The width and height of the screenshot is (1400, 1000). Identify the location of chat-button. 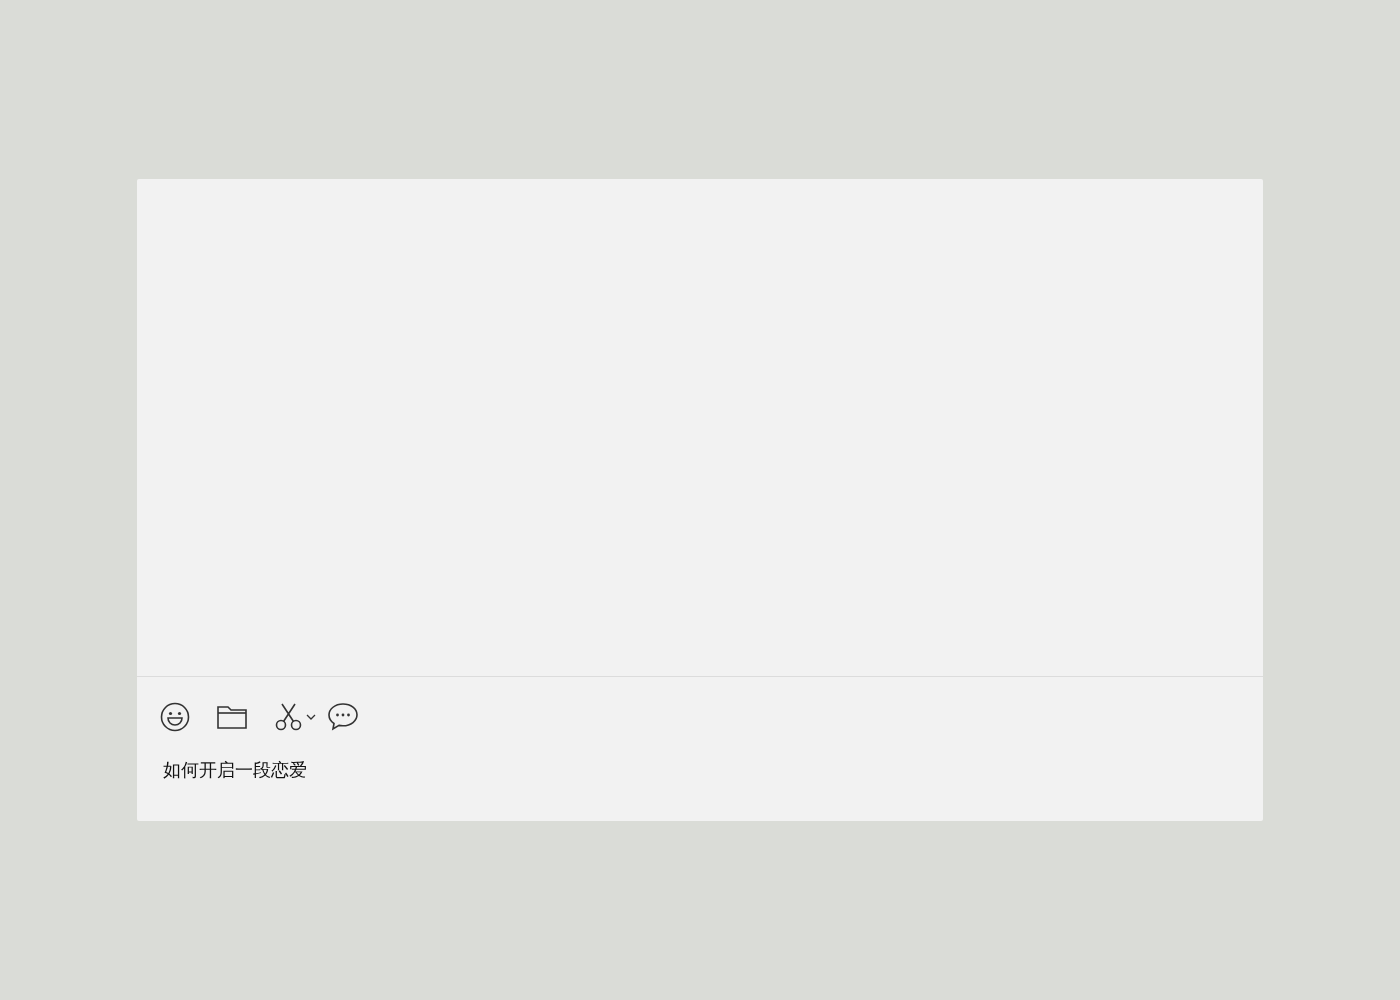
(343, 717).